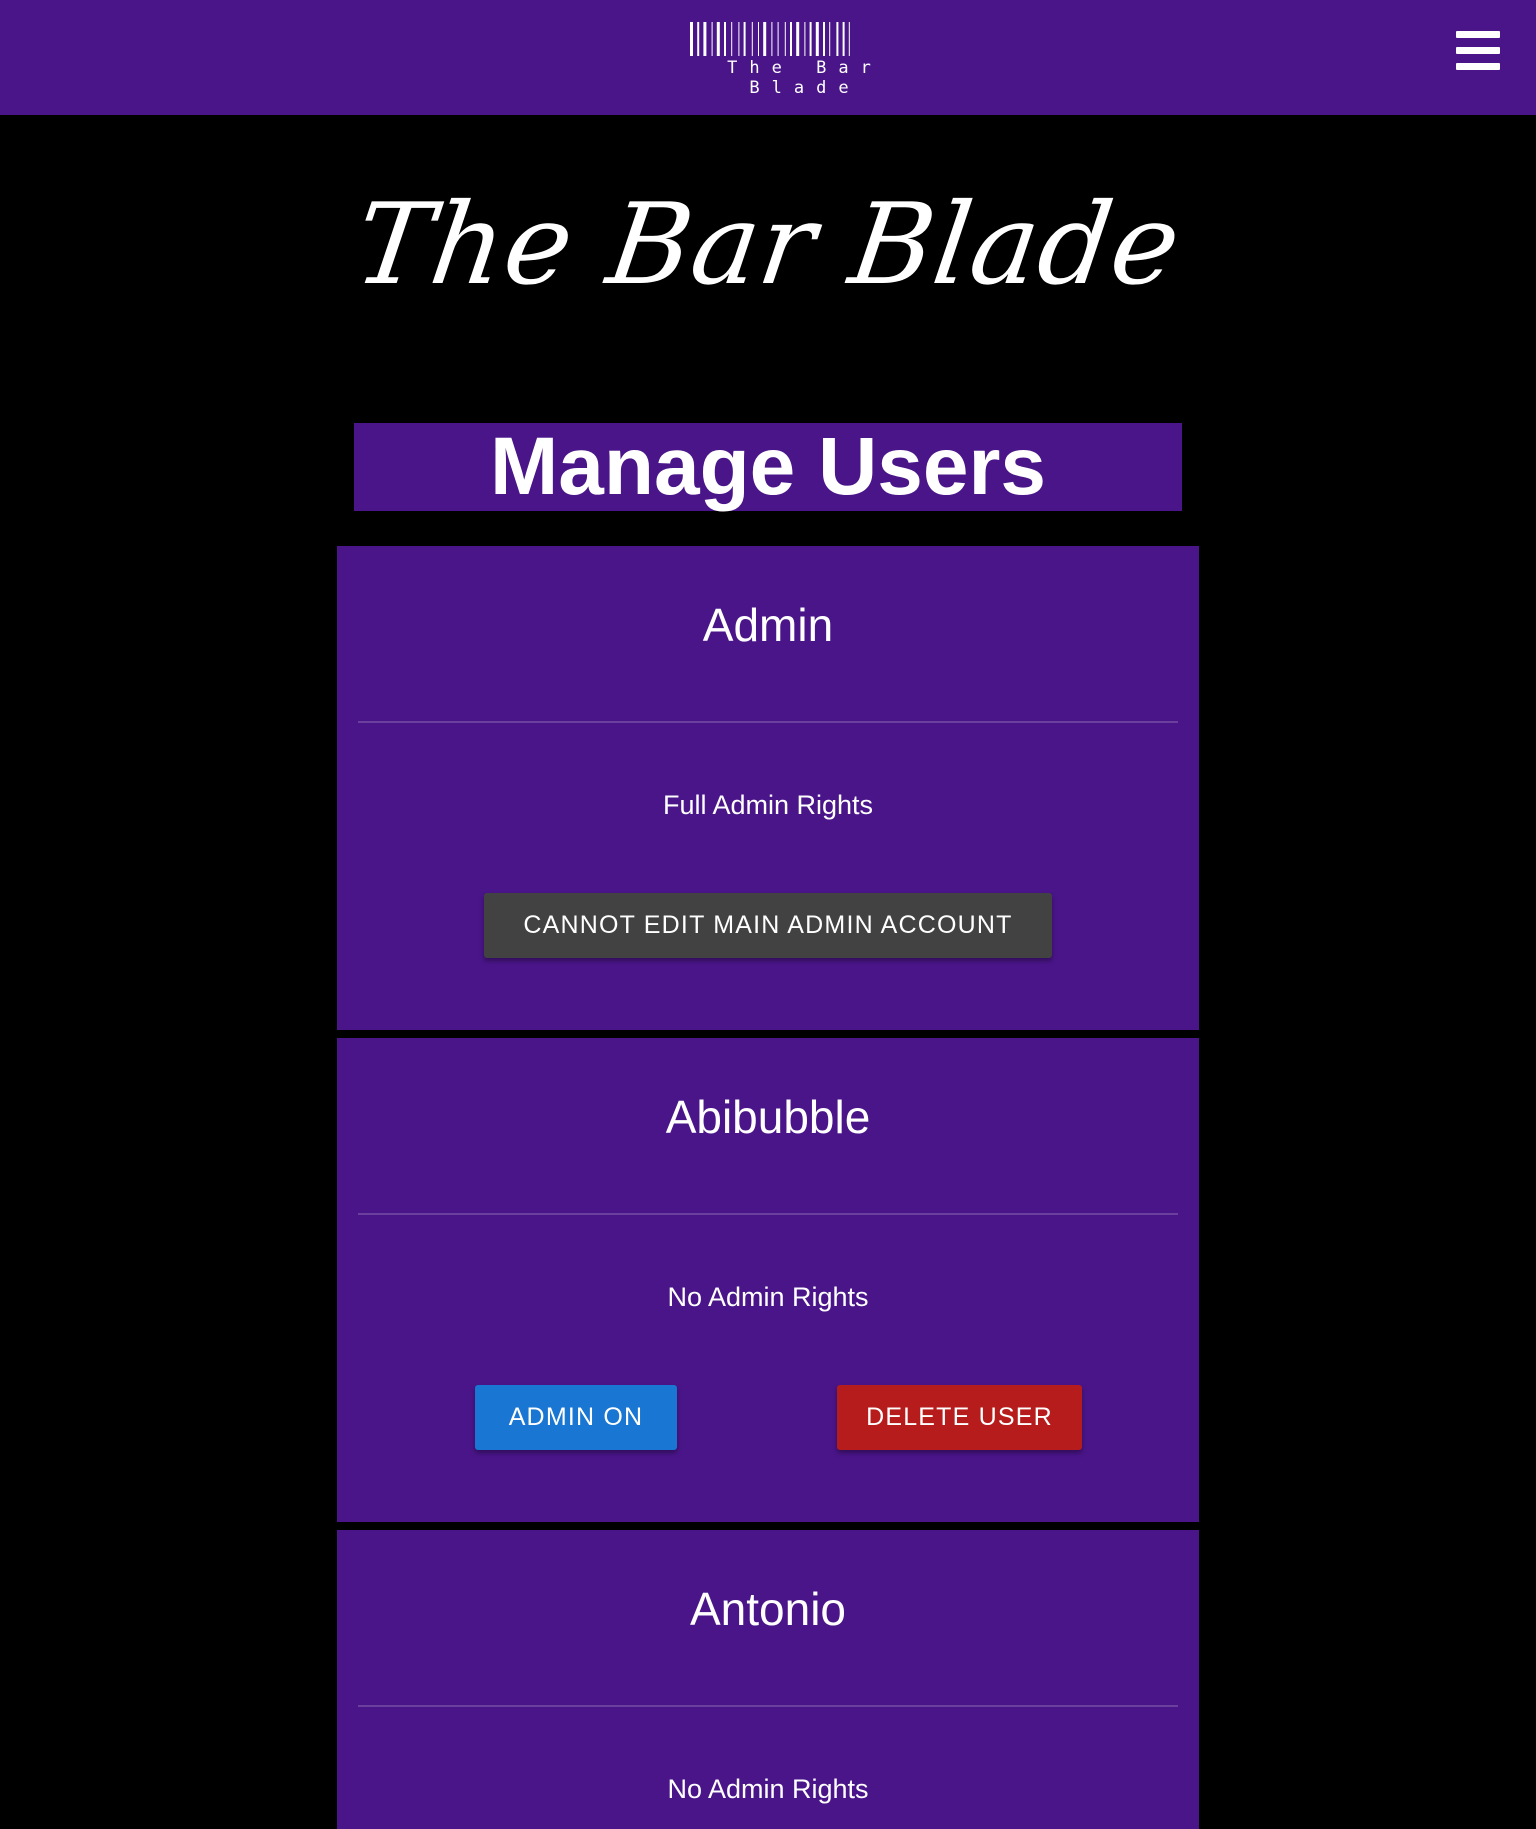 The image size is (1536, 1829). I want to click on navbar: The Bar Blade, so click(768, 57).